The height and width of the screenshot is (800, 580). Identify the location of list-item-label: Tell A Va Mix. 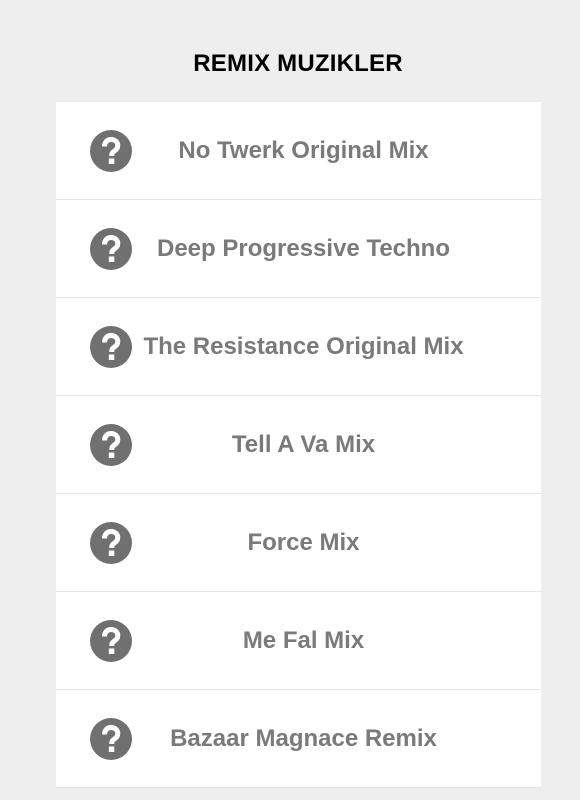
(303, 444).